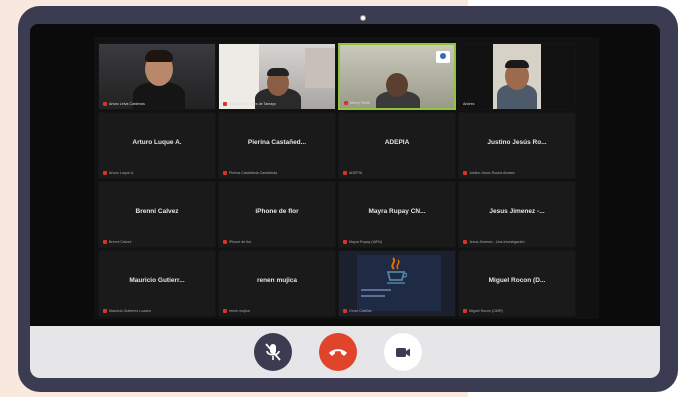 This screenshot has width=684, height=397. What do you see at coordinates (397, 142) in the screenshot?
I see `participant-name: ADEPIA` at bounding box center [397, 142].